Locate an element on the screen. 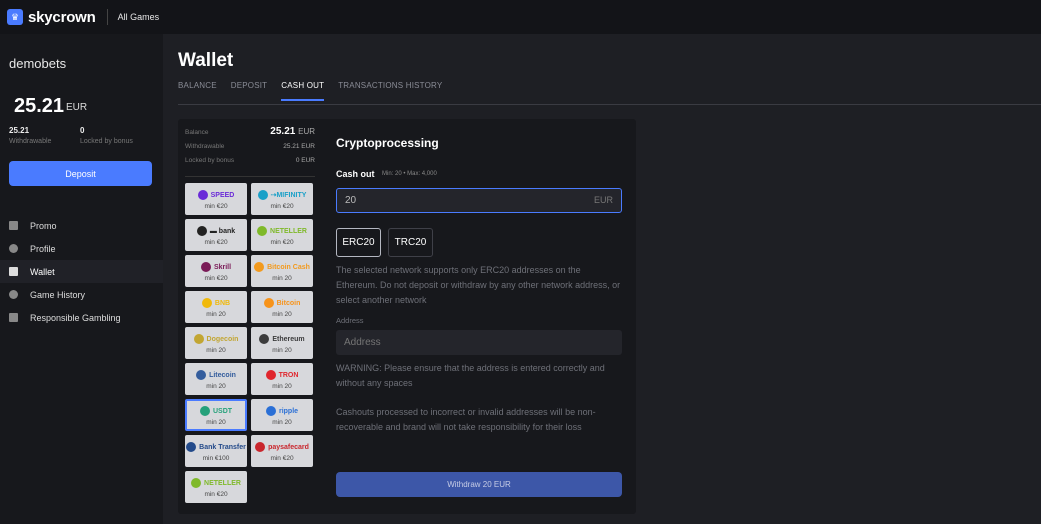 This screenshot has width=1041, height=524. payment-method-name: Skrill is located at coordinates (222, 267).